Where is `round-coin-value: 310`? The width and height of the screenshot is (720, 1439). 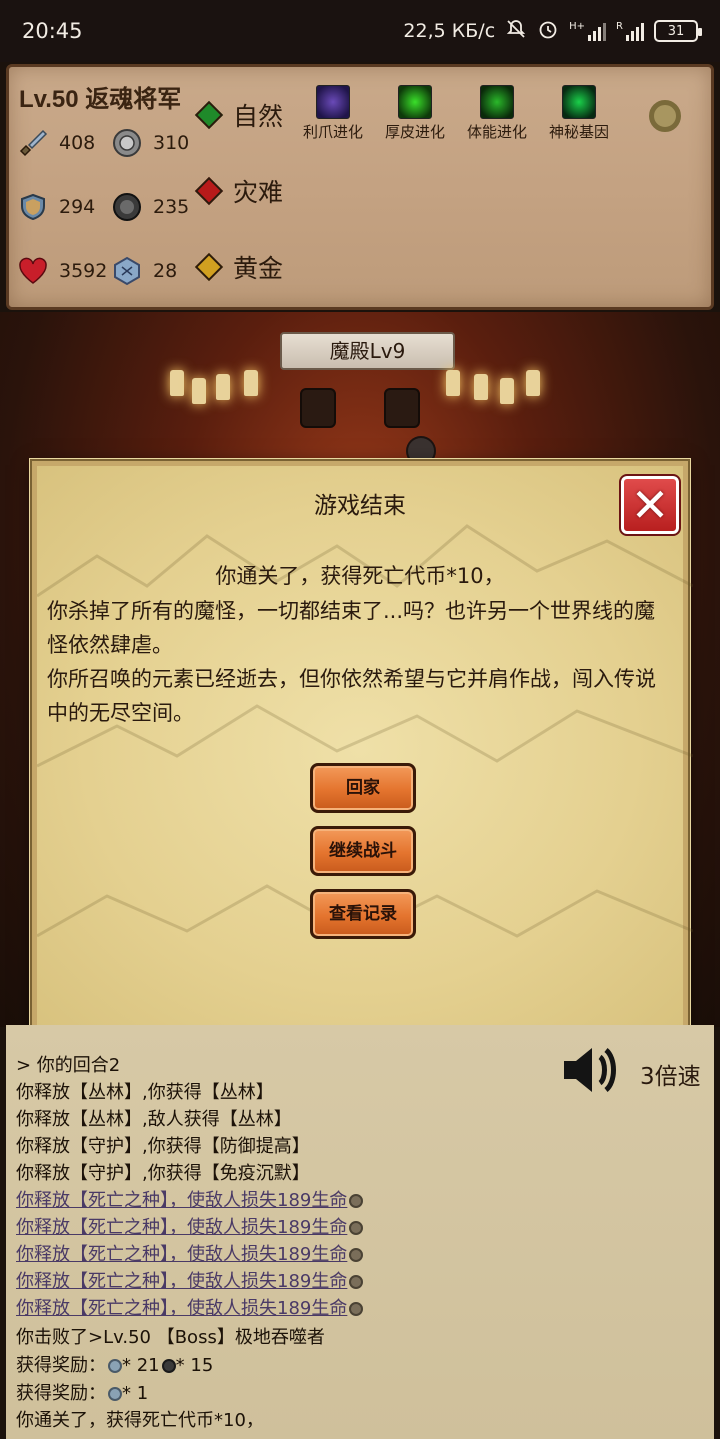 round-coin-value: 310 is located at coordinates (171, 143).